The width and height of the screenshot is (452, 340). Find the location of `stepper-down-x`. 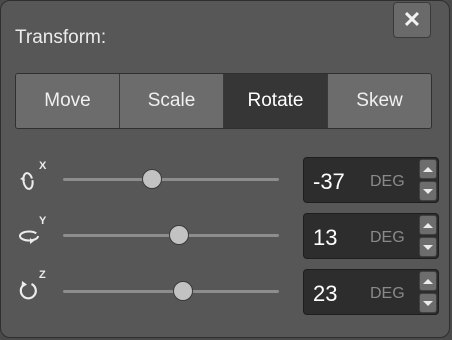

stepper-down-x is located at coordinates (428, 191).